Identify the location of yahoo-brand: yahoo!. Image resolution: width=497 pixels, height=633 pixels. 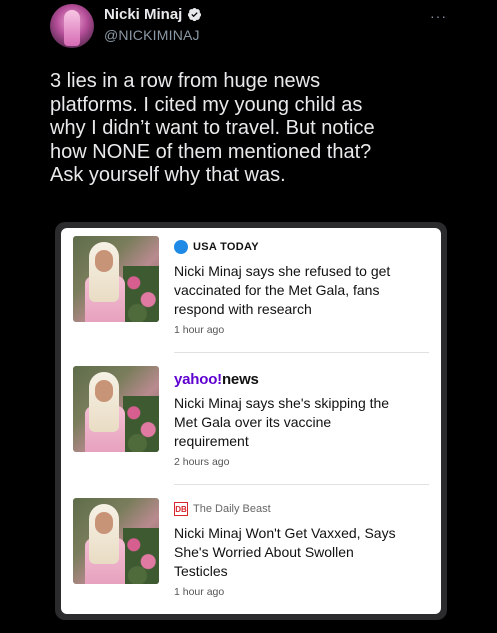
(198, 379).